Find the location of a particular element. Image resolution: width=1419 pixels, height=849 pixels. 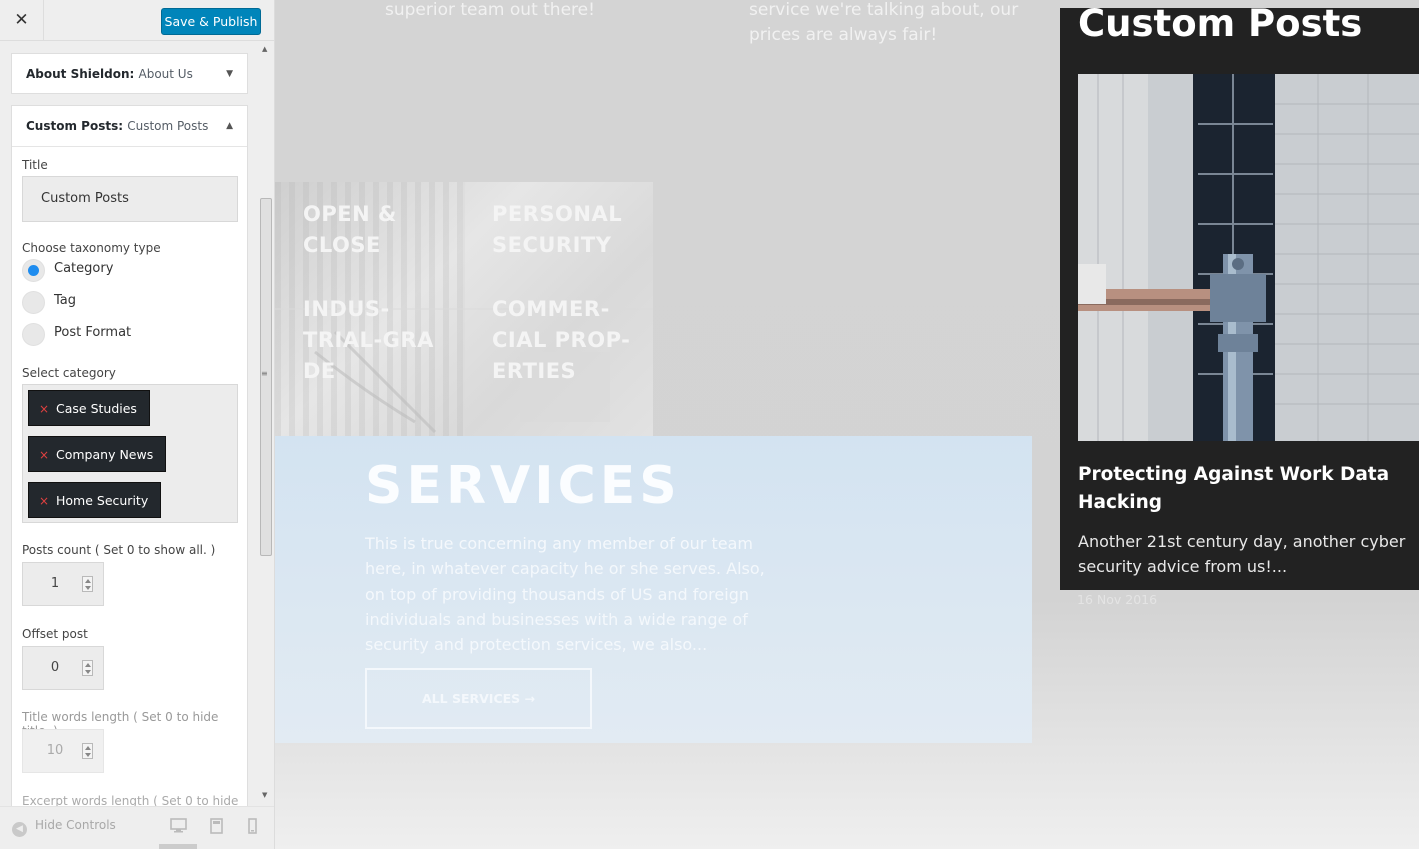

scroll-down-icon: ▼ is located at coordinates (264, 795).